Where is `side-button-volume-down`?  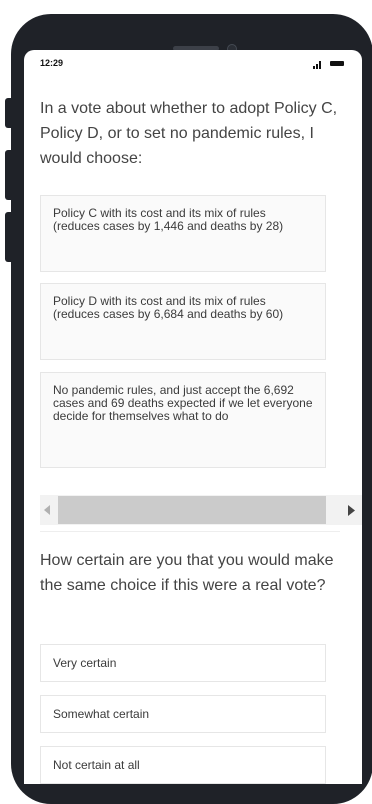
side-button-volume-down is located at coordinates (8, 237).